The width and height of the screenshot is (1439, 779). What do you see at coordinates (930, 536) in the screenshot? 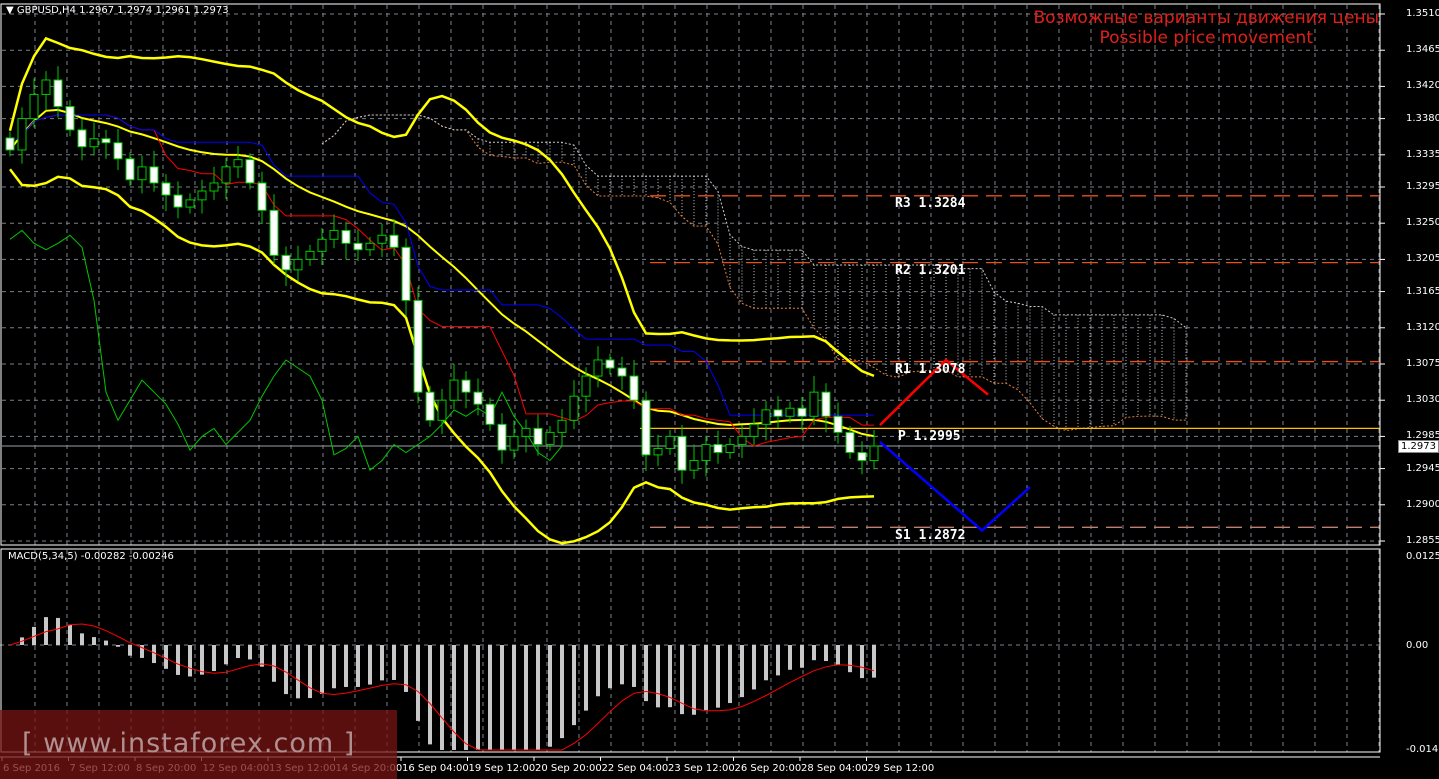
I see `pivot-label: S1 1.2872` at bounding box center [930, 536].